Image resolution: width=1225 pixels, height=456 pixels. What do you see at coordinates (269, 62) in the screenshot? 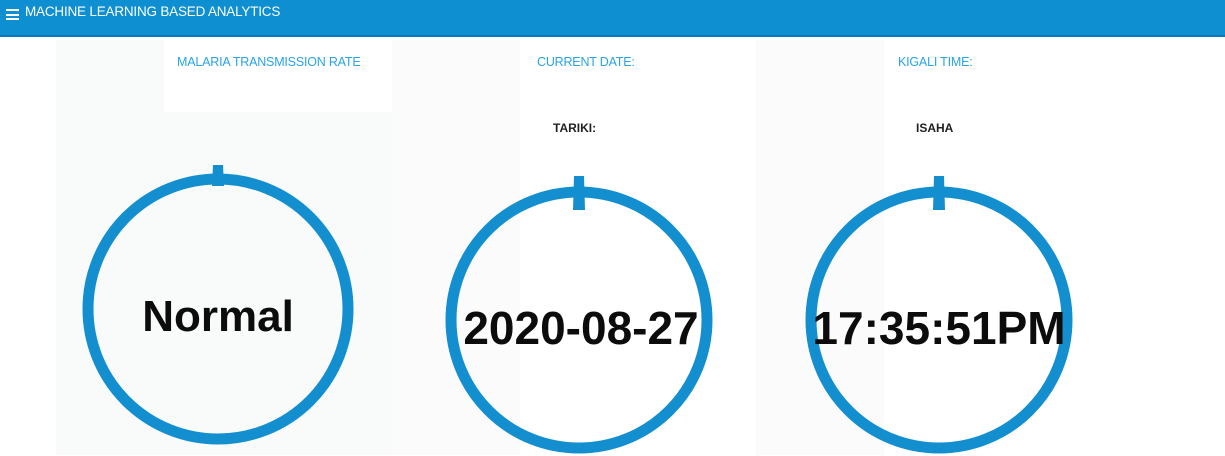
I see `malaria-rate-title: MALARIA TRANSMISSION RATE` at bounding box center [269, 62].